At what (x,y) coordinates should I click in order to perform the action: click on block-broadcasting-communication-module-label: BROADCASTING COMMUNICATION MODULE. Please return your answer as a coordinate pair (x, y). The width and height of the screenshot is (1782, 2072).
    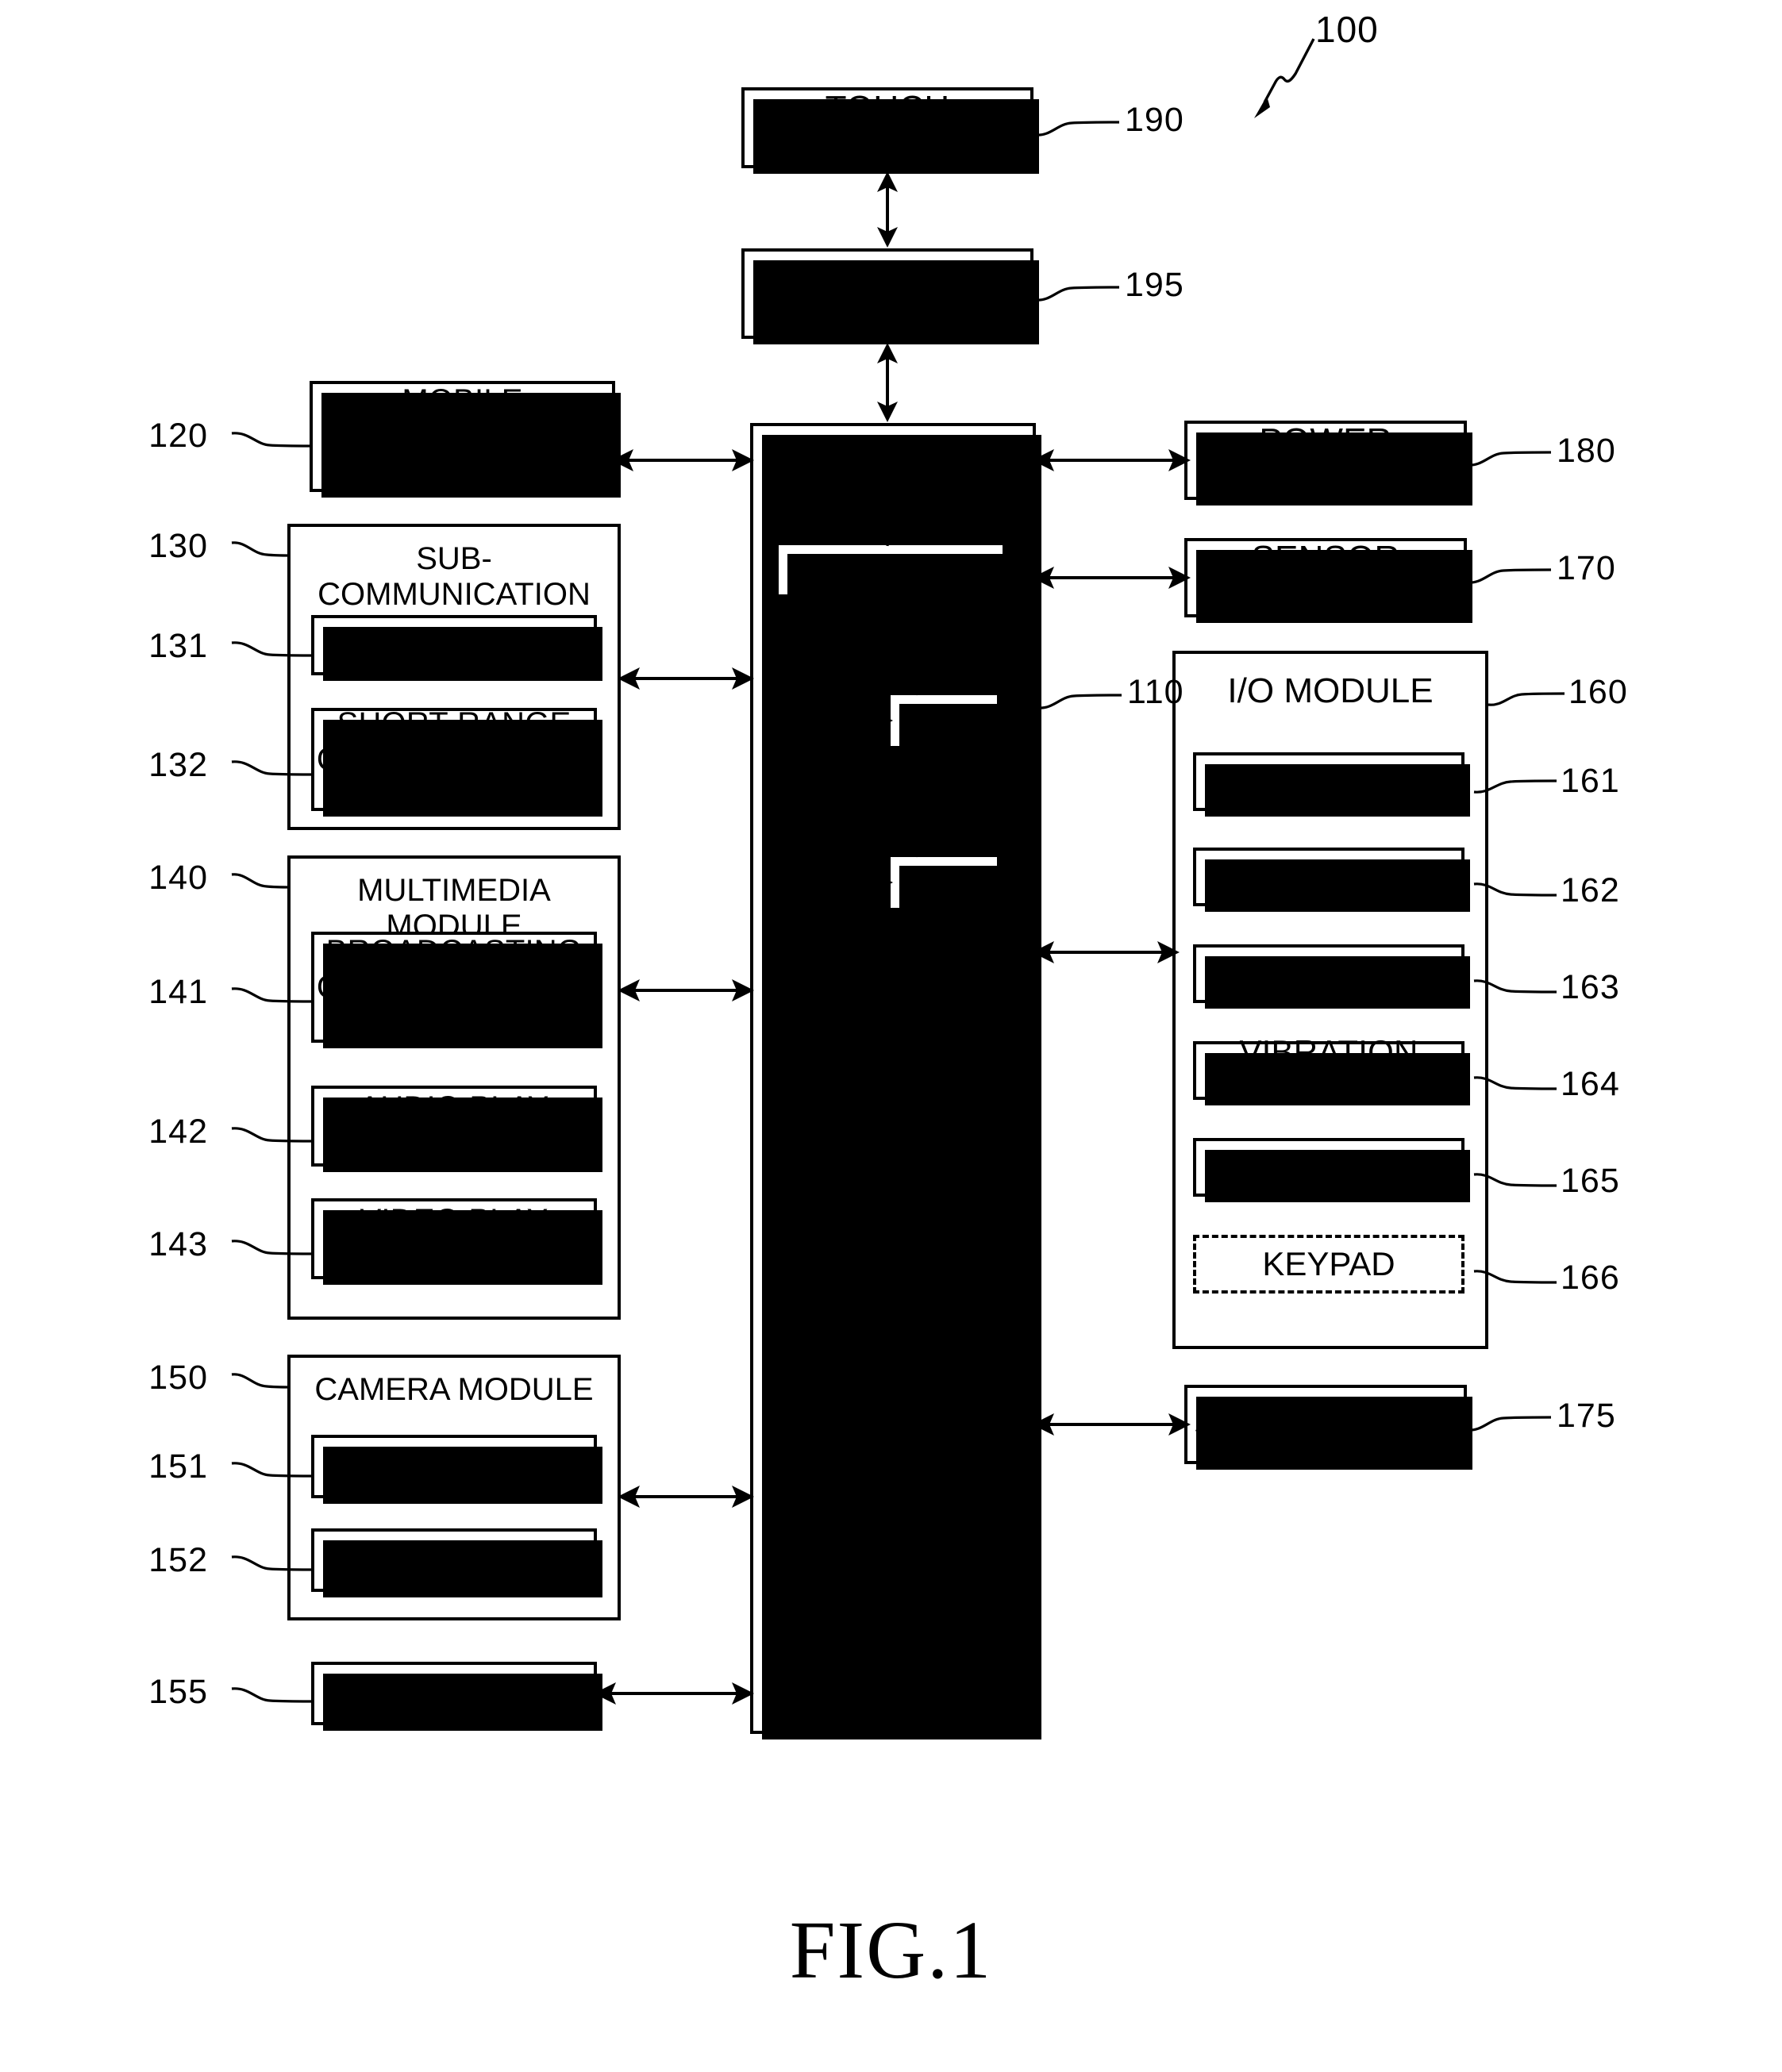
    Looking at the image, I should click on (454, 986).